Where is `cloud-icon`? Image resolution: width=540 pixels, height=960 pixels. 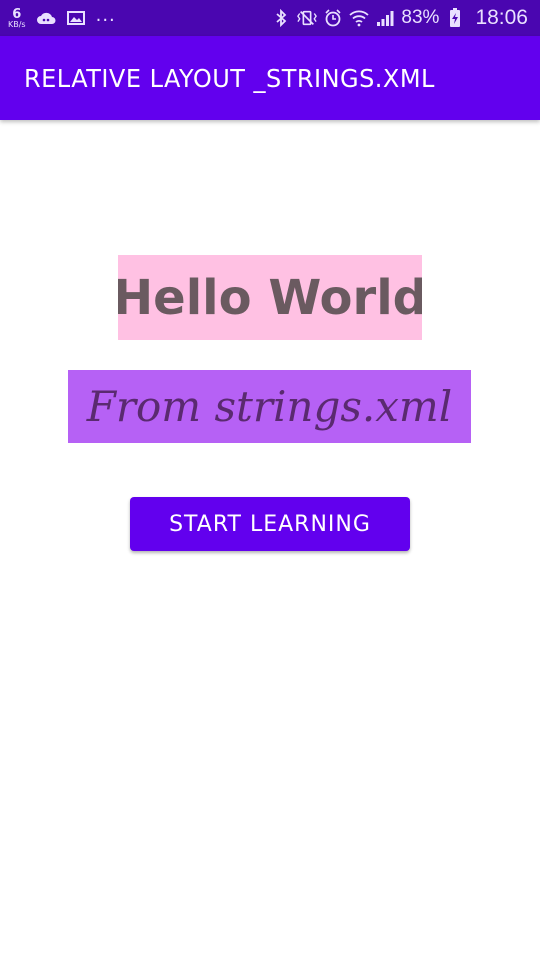
cloud-icon is located at coordinates (46, 18).